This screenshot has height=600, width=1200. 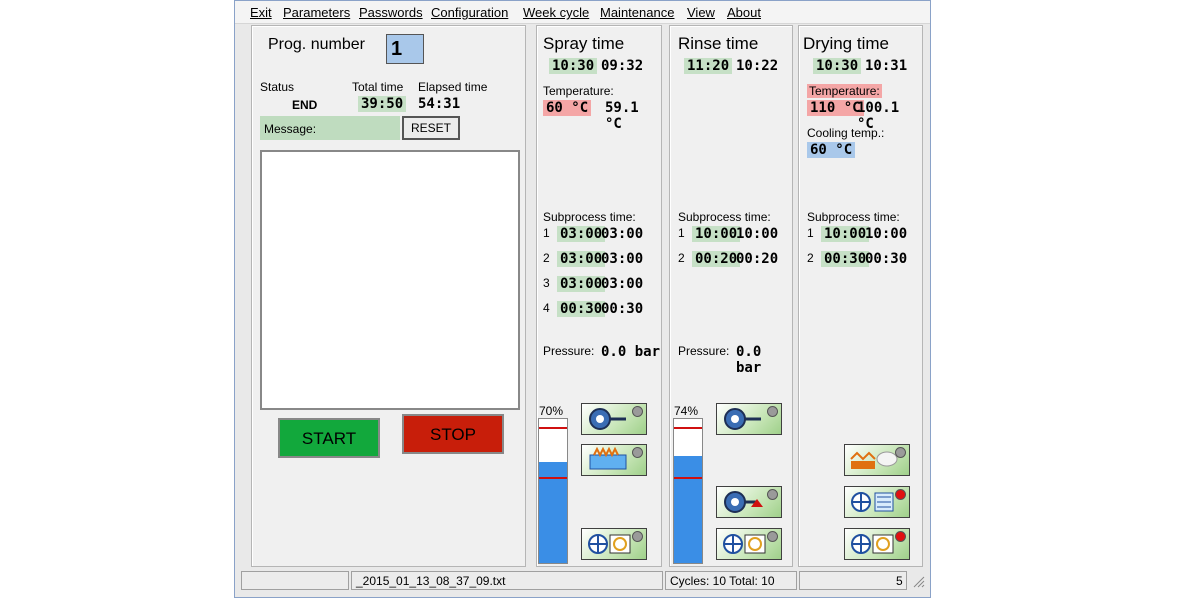 What do you see at coordinates (877, 502) in the screenshot?
I see `cooler-icon` at bounding box center [877, 502].